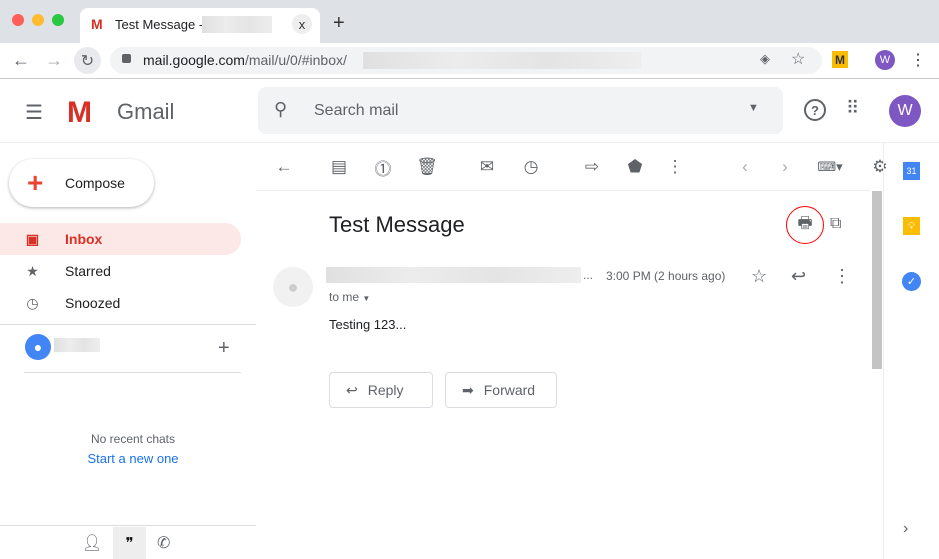 This screenshot has height=559, width=939. I want to click on scrollbar, so click(877, 280).